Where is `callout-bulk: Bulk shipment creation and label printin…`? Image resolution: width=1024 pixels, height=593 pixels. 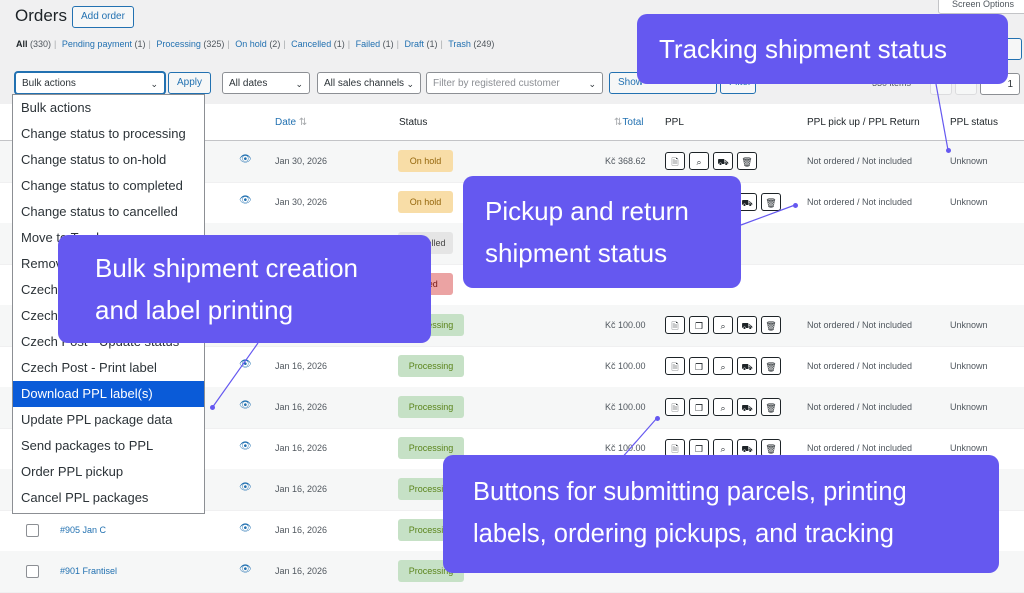
callout-bulk: Bulk shipment creation and label printin… is located at coordinates (244, 289).